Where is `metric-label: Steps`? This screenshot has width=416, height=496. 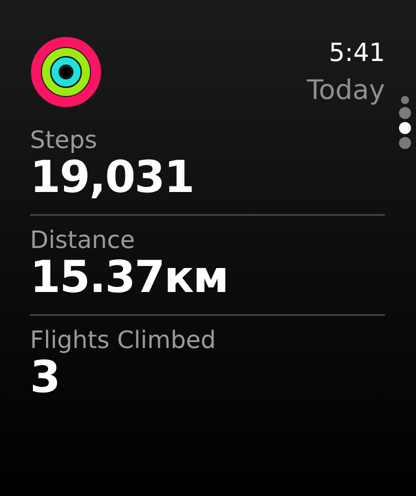 metric-label: Steps is located at coordinates (64, 140).